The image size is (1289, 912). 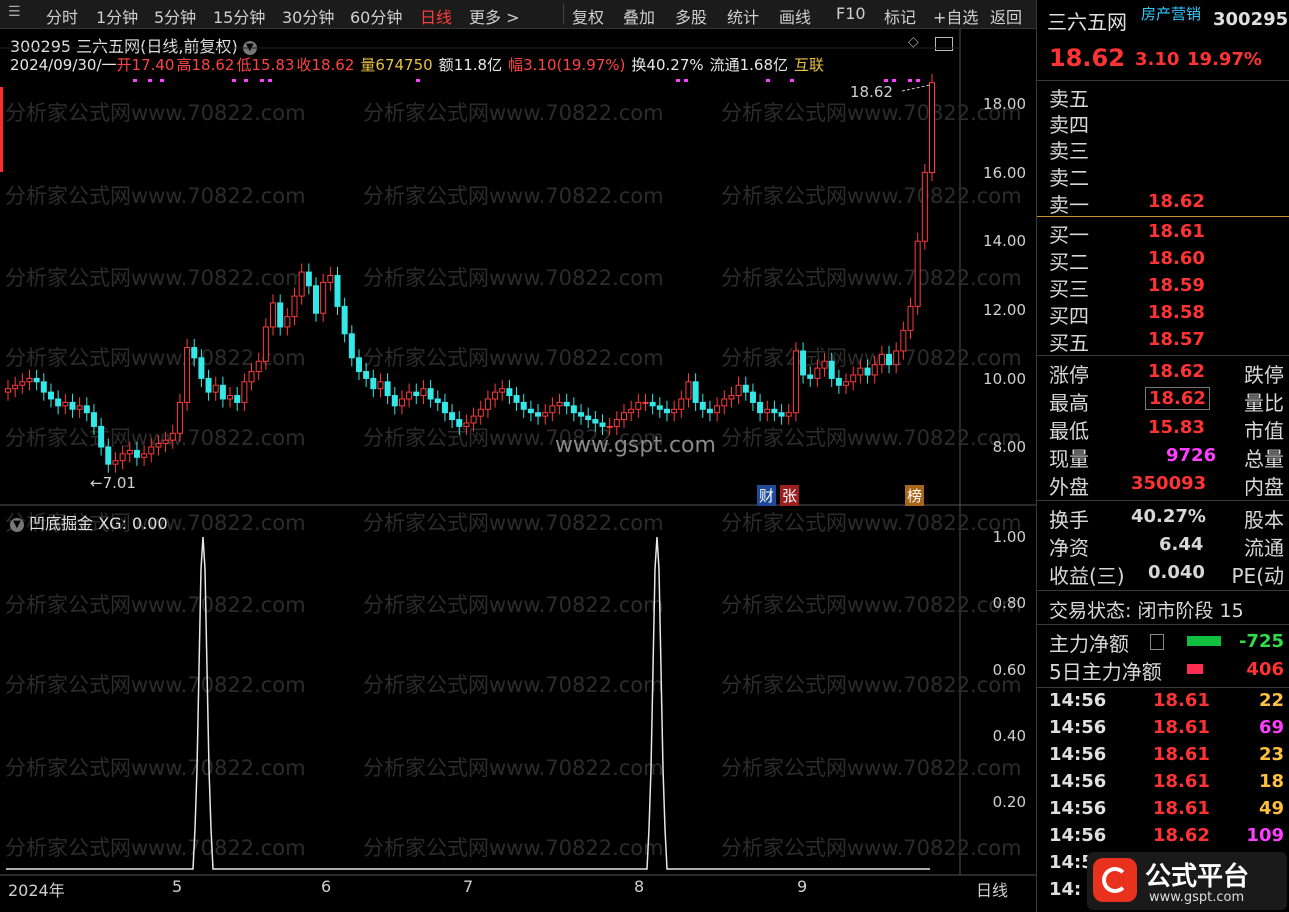 I want to click on stats-button: 统计, so click(x=743, y=16).